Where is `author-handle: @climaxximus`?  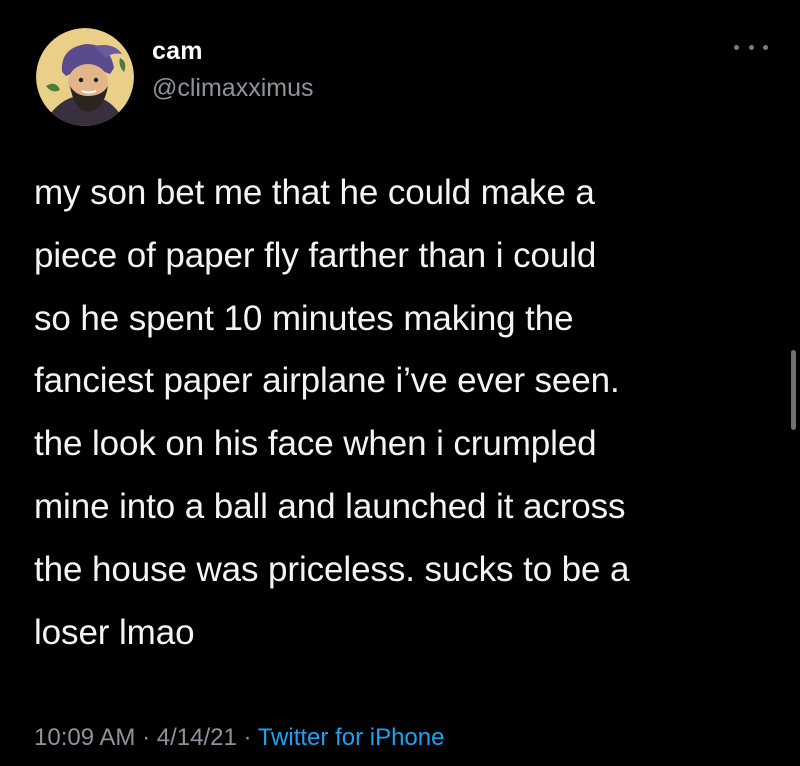
author-handle: @climaxximus is located at coordinates (233, 88).